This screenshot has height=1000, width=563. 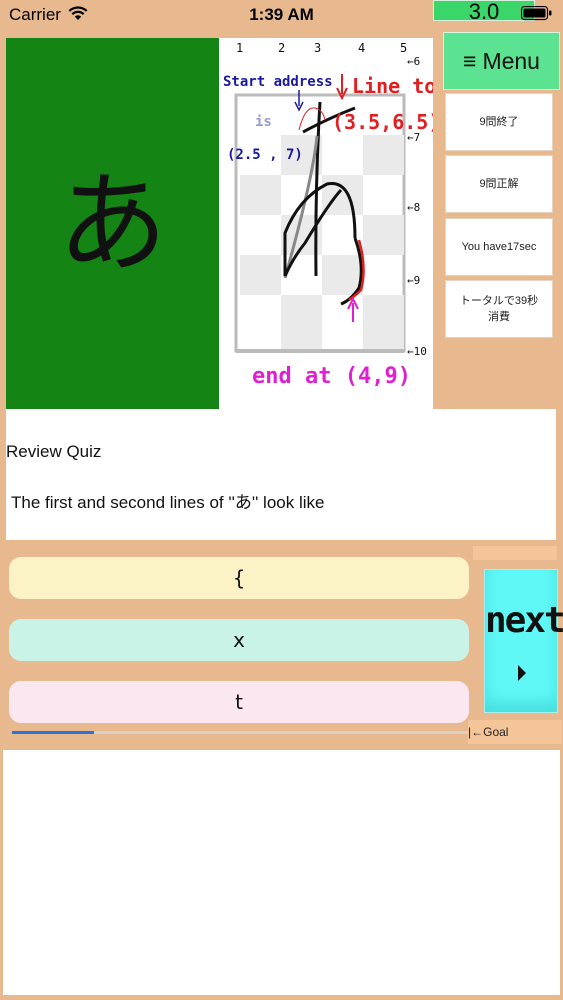 I want to click on quiz-title: Review Quiz, so click(x=54, y=451).